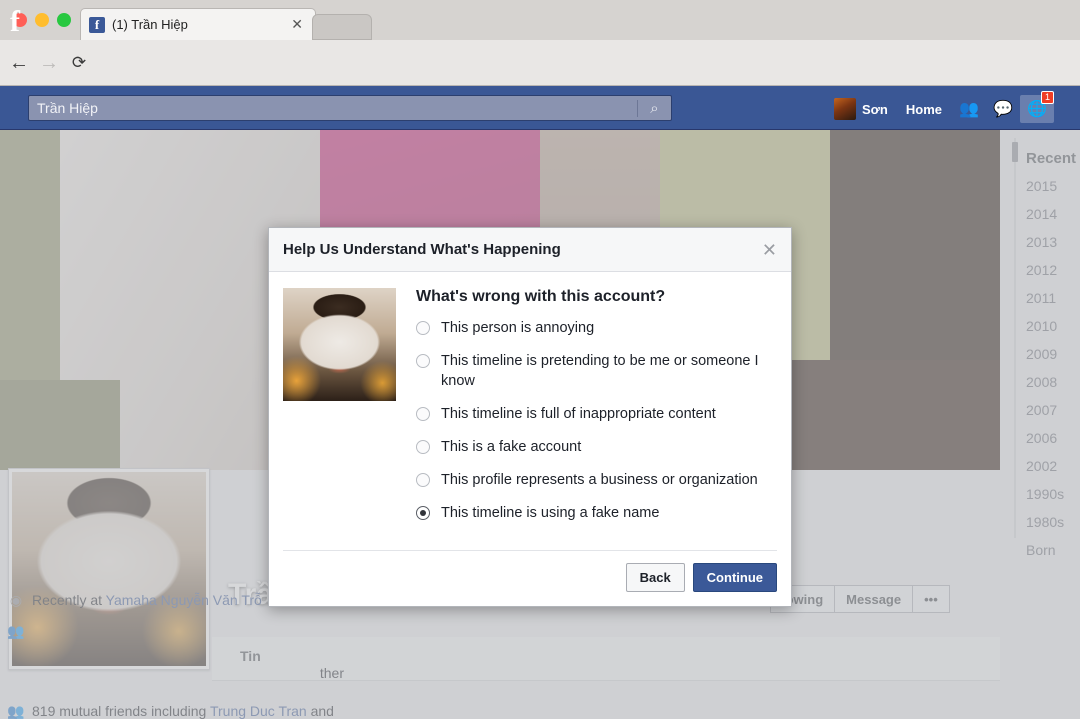 The width and height of the screenshot is (1080, 719). Describe the element at coordinates (530, 578) in the screenshot. I see `dialog-footer: Back Continue` at that location.